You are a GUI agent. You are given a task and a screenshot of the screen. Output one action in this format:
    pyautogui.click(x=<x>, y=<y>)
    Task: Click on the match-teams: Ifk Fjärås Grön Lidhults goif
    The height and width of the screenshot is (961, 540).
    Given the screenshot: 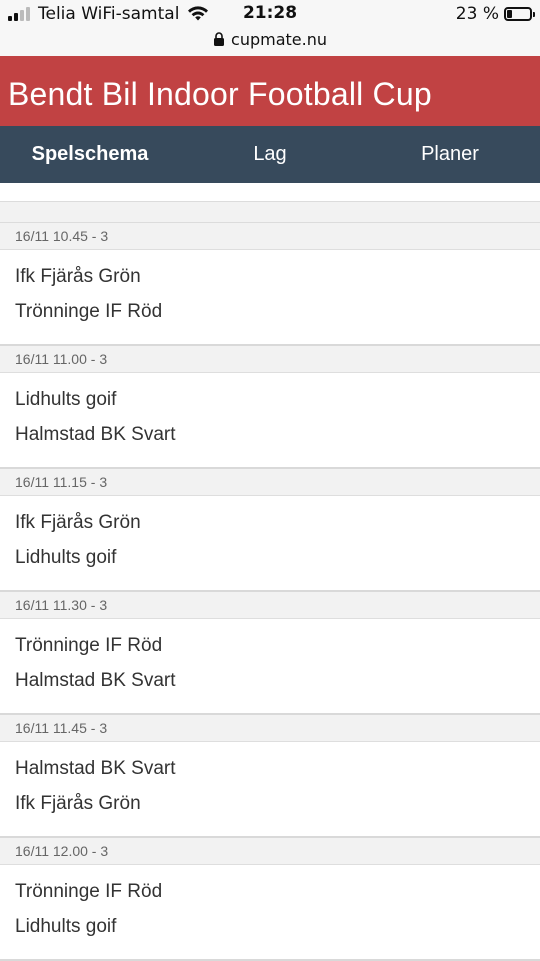 What is the action you would take?
    pyautogui.click(x=270, y=544)
    